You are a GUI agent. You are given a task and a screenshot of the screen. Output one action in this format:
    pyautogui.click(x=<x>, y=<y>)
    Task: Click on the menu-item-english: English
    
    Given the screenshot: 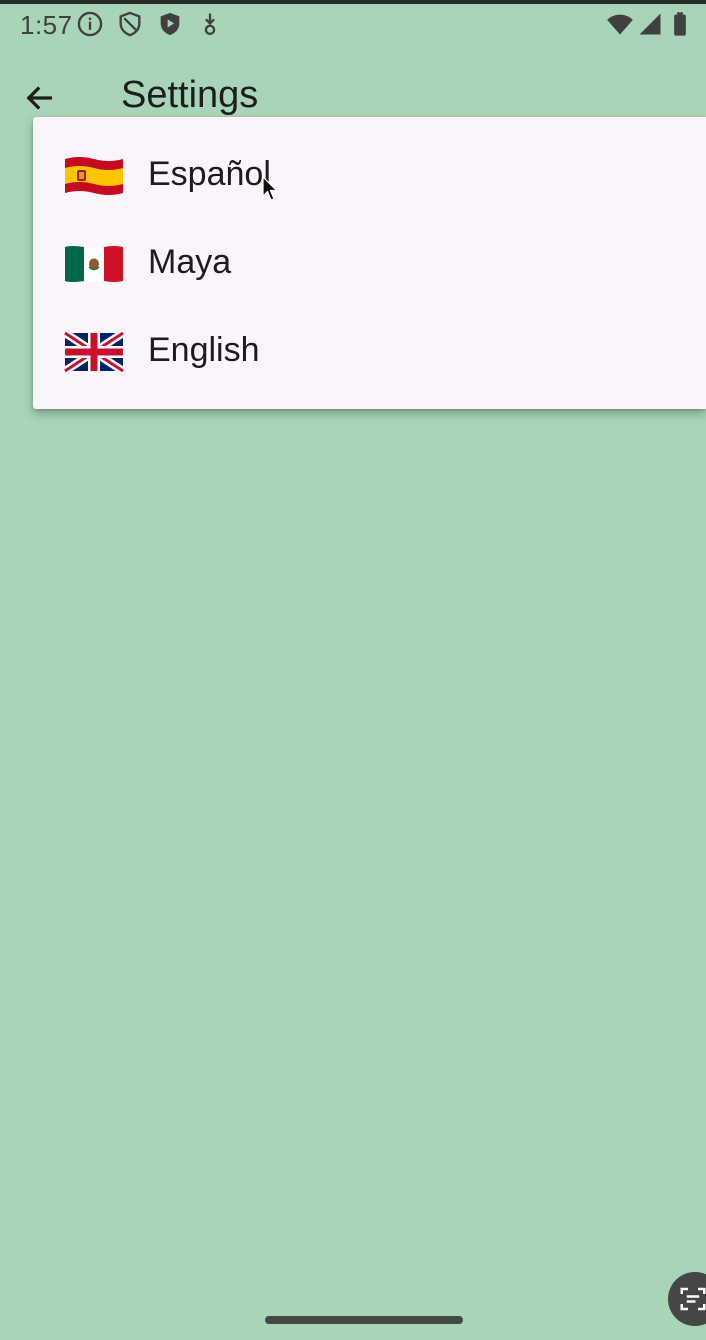 What is the action you would take?
    pyautogui.click(x=369, y=351)
    